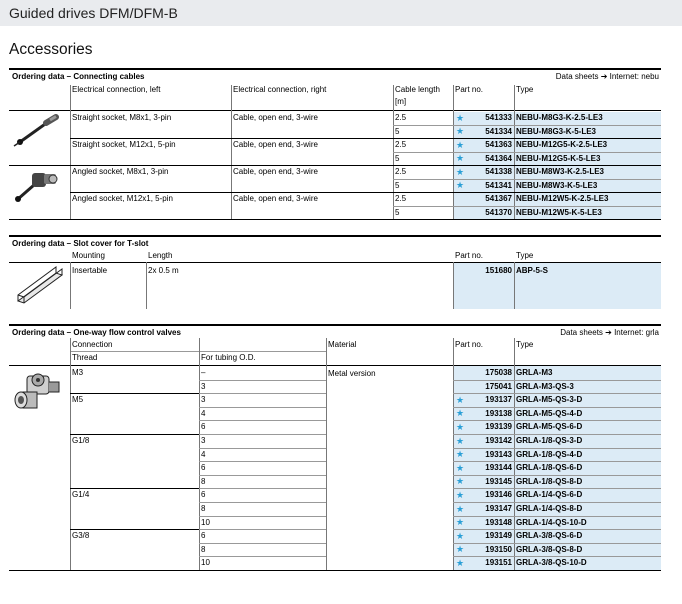  What do you see at coordinates (549, 508) in the screenshot?
I see `flow-type: GRLA-1/4-QS-8-D` at bounding box center [549, 508].